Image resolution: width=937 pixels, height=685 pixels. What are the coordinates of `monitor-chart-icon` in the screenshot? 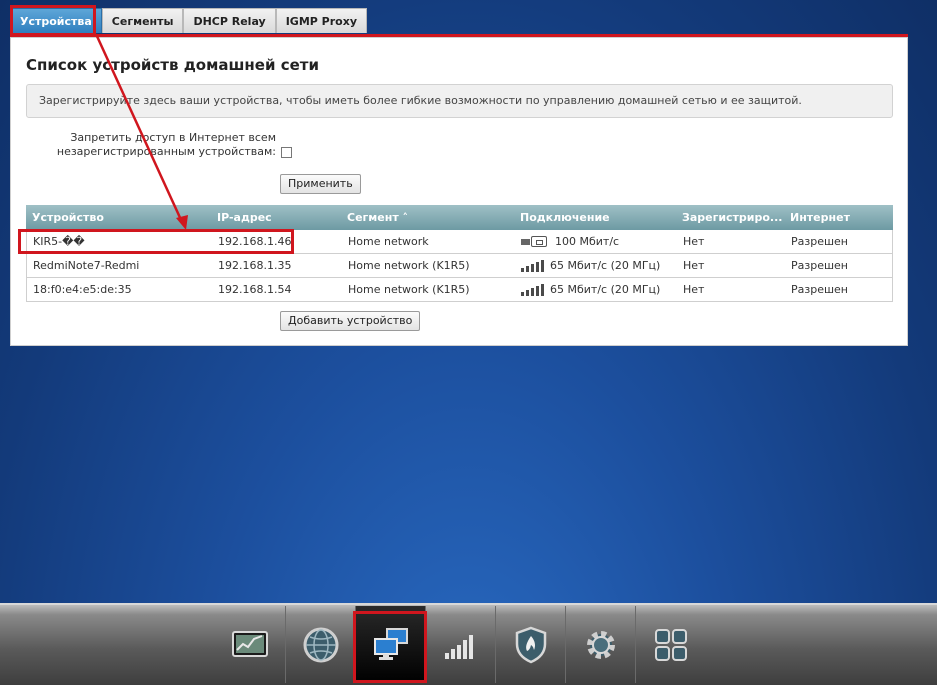 It's located at (250, 643).